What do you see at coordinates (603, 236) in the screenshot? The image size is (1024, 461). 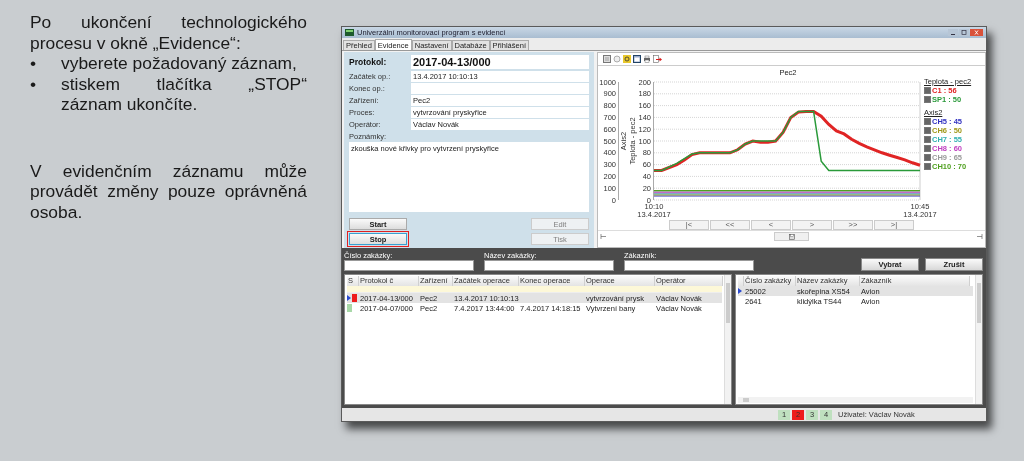 I see `scroll-start-icon` at bounding box center [603, 236].